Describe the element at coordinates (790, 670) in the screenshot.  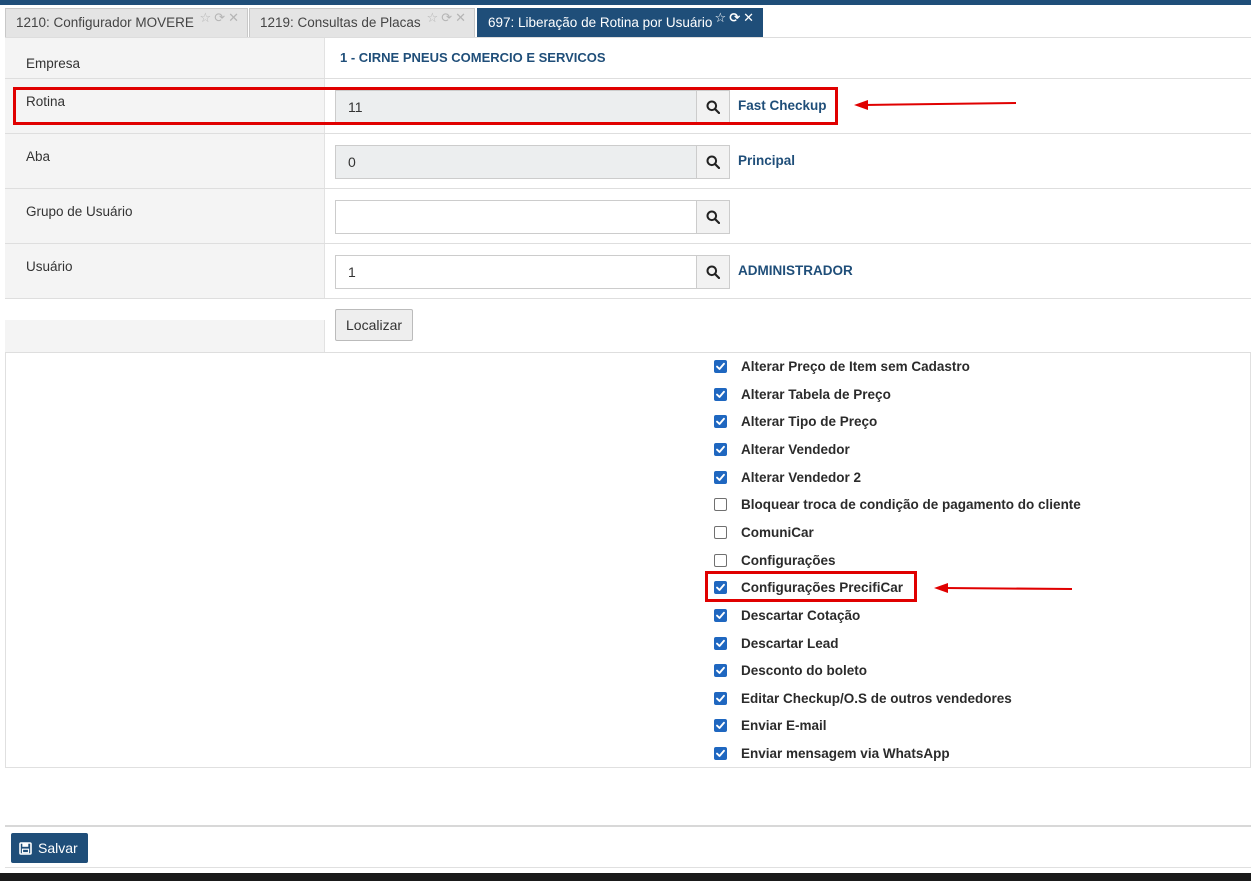
I see `permission-item: Desconto do boleto` at that location.